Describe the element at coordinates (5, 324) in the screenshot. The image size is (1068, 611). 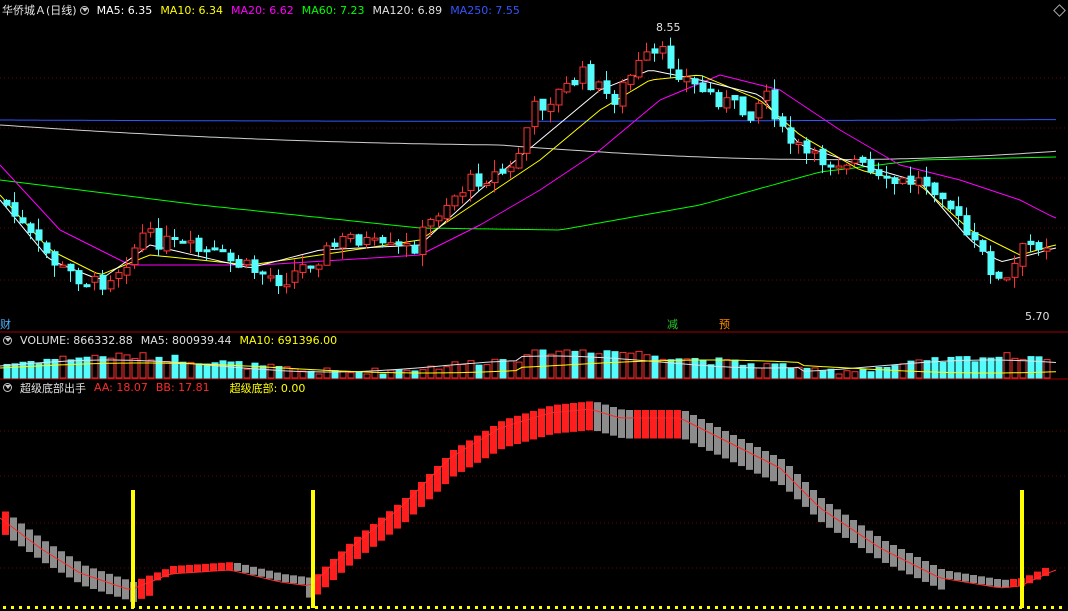
I see `finance-marker: 财` at that location.